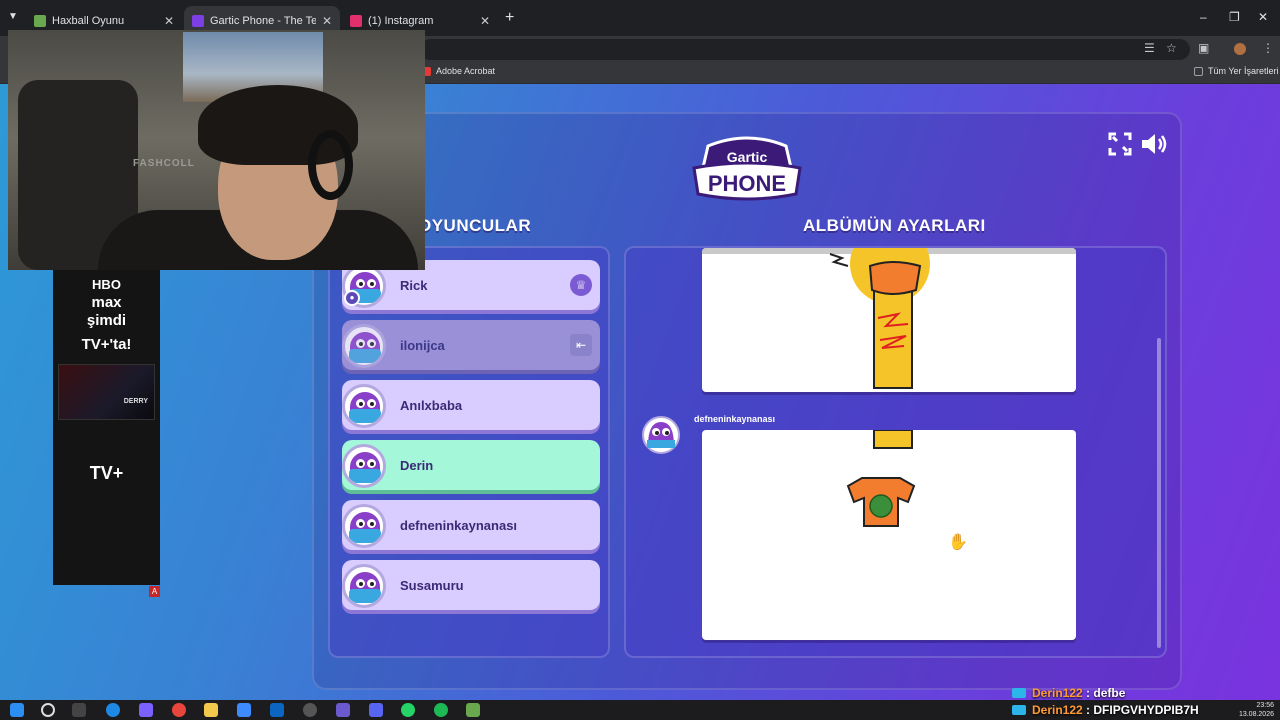 The image size is (1280, 720). What do you see at coordinates (1263, 17) in the screenshot?
I see `close-window-icon: ✕` at bounding box center [1263, 17].